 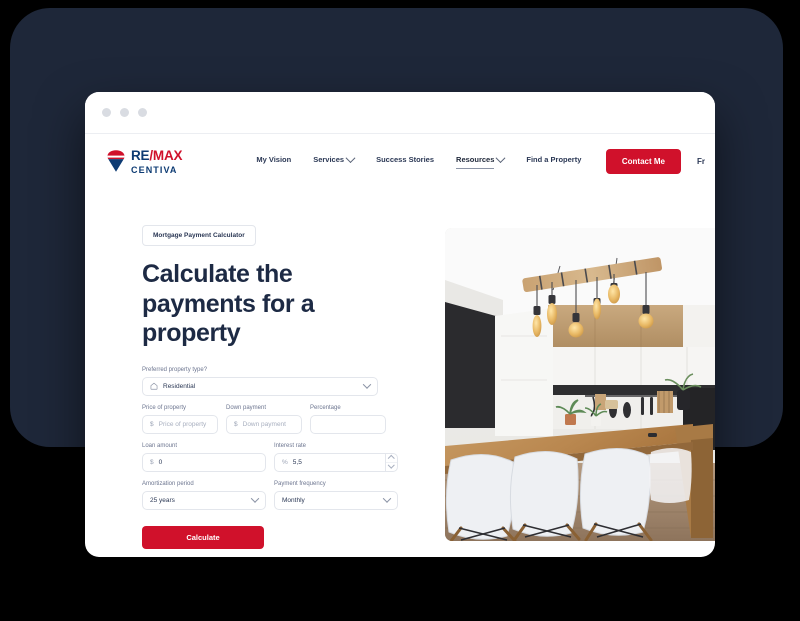 I want to click on percent-prefix: %, so click(x=285, y=462).